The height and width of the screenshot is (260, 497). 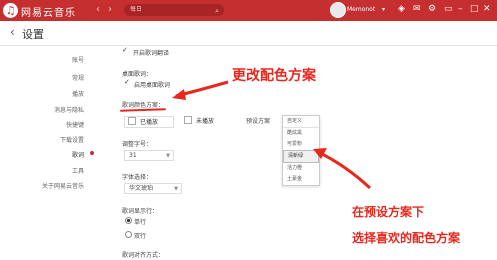 I want to click on annotation-bottom-1: 在预设方案下, so click(x=388, y=212).